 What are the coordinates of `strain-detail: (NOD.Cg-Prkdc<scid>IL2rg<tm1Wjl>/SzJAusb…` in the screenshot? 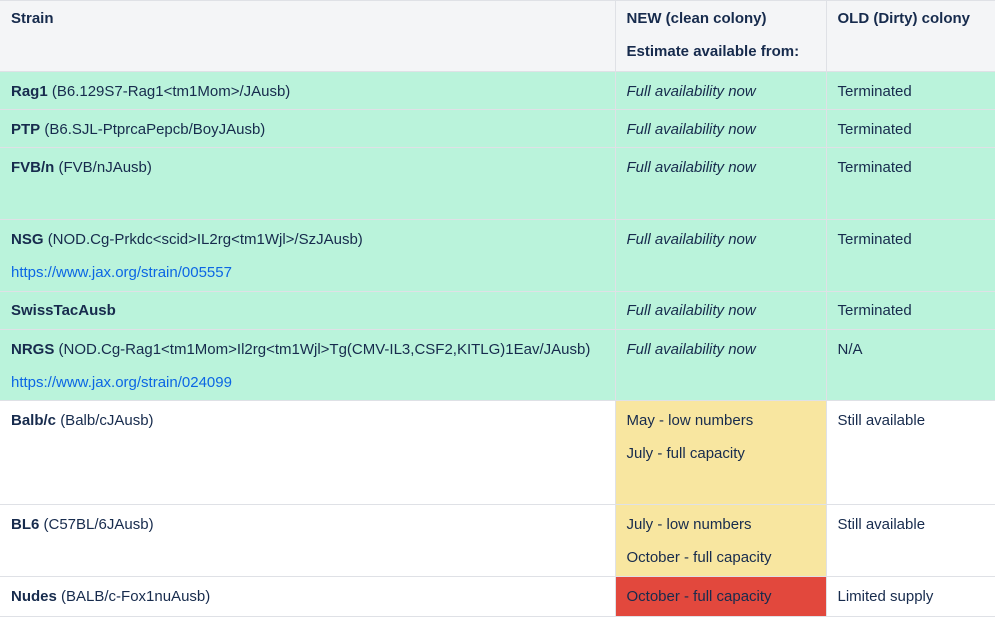 It's located at (205, 239).